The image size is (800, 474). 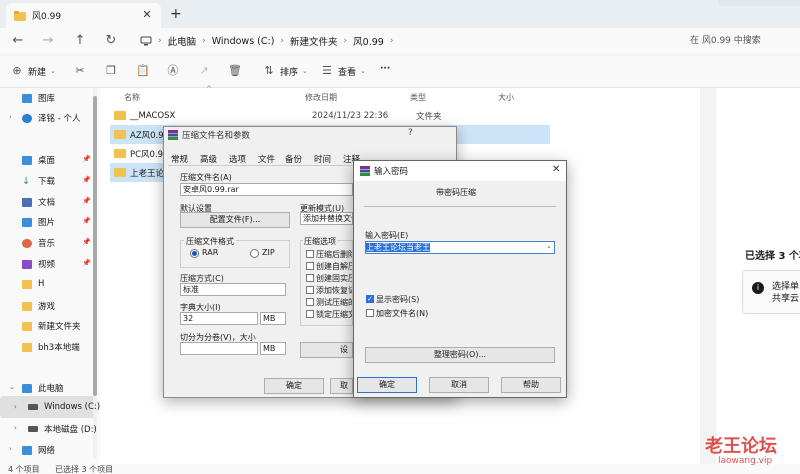 I want to click on method-select: 标准, so click(x=233, y=289).